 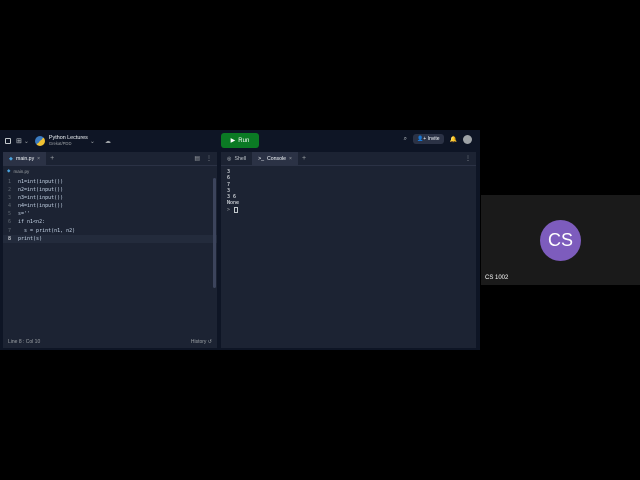 I want to click on tab-main-py: ◆ main.py ×, so click(x=25, y=158).